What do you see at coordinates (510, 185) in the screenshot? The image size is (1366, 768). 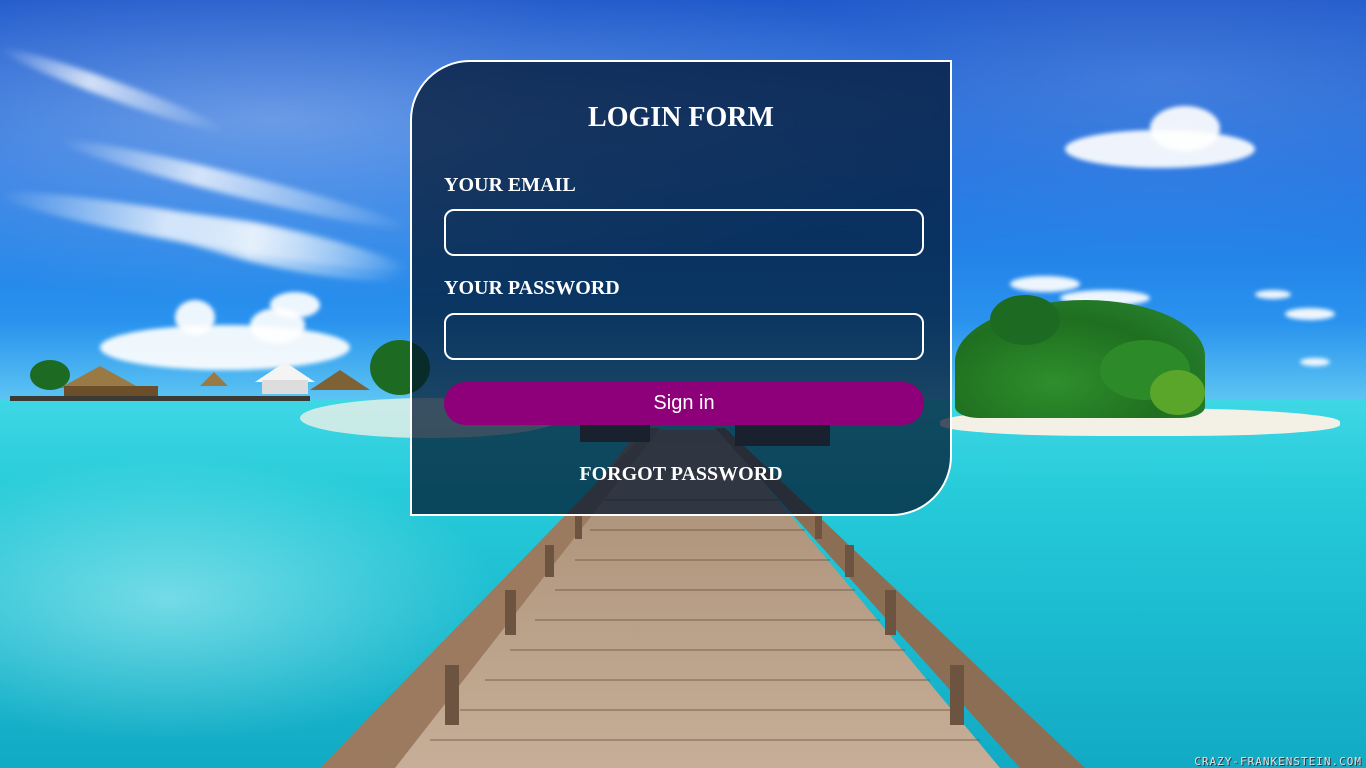 I see `email-label: YOUR EMAIL` at bounding box center [510, 185].